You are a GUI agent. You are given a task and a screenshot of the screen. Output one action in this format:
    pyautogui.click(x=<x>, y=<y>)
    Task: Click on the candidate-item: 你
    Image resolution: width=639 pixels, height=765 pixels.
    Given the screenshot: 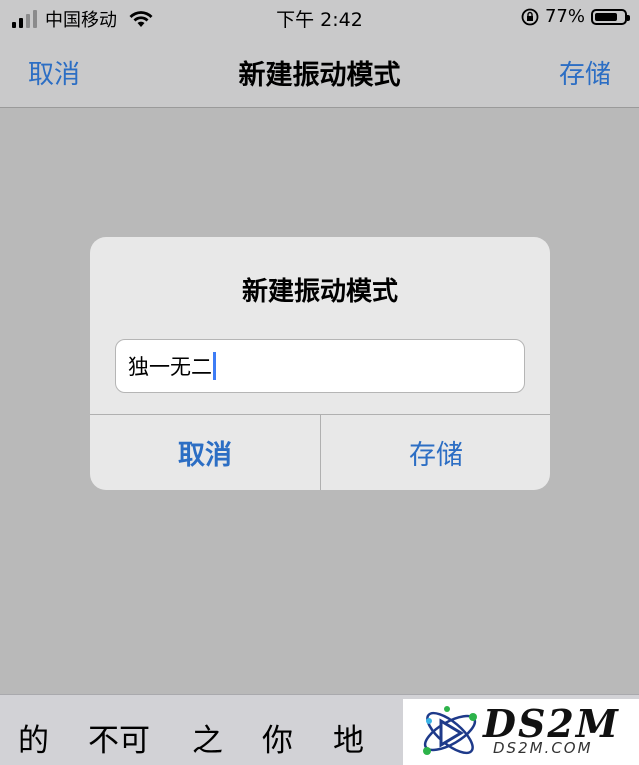 What is the action you would take?
    pyautogui.click(x=277, y=737)
    